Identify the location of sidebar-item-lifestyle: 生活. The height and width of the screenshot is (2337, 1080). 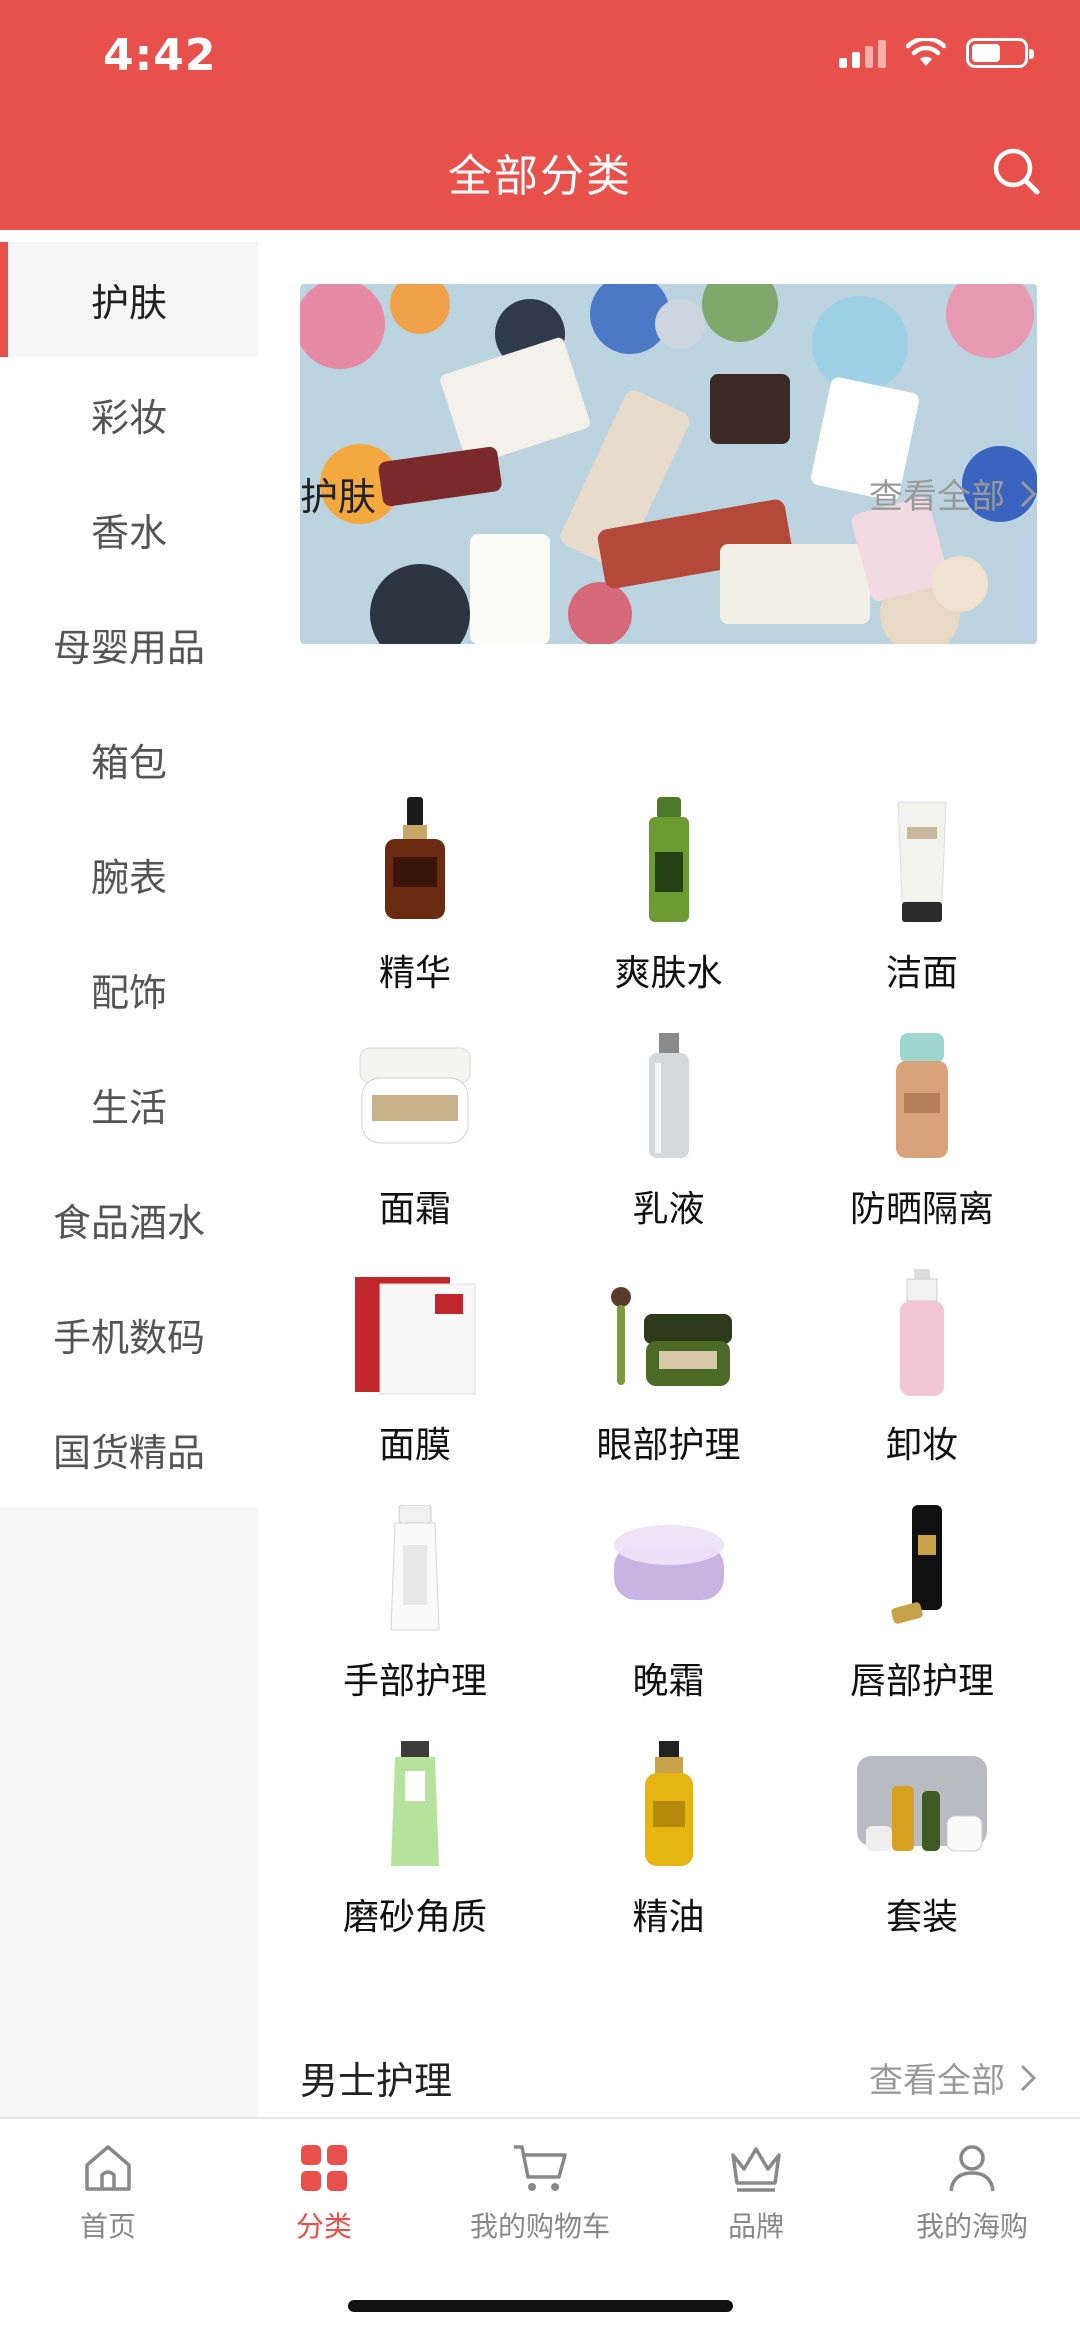
(129, 1104).